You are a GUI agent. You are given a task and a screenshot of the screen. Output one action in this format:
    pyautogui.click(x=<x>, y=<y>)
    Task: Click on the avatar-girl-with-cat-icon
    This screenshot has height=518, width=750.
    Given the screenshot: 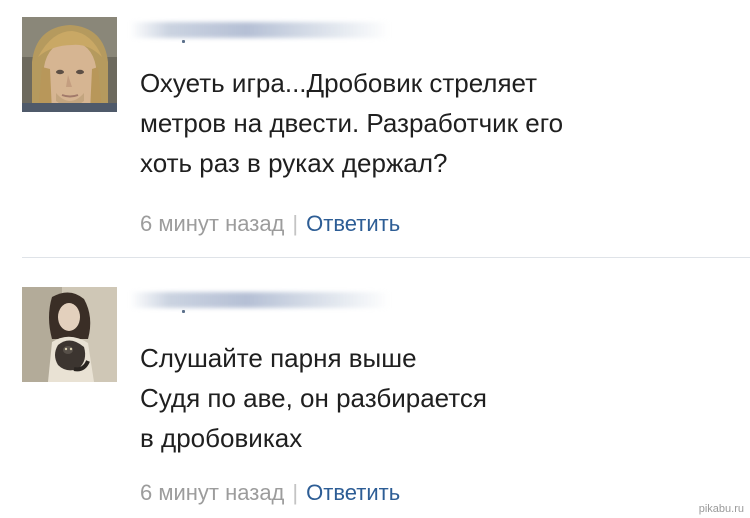 What is the action you would take?
    pyautogui.click(x=69, y=334)
    